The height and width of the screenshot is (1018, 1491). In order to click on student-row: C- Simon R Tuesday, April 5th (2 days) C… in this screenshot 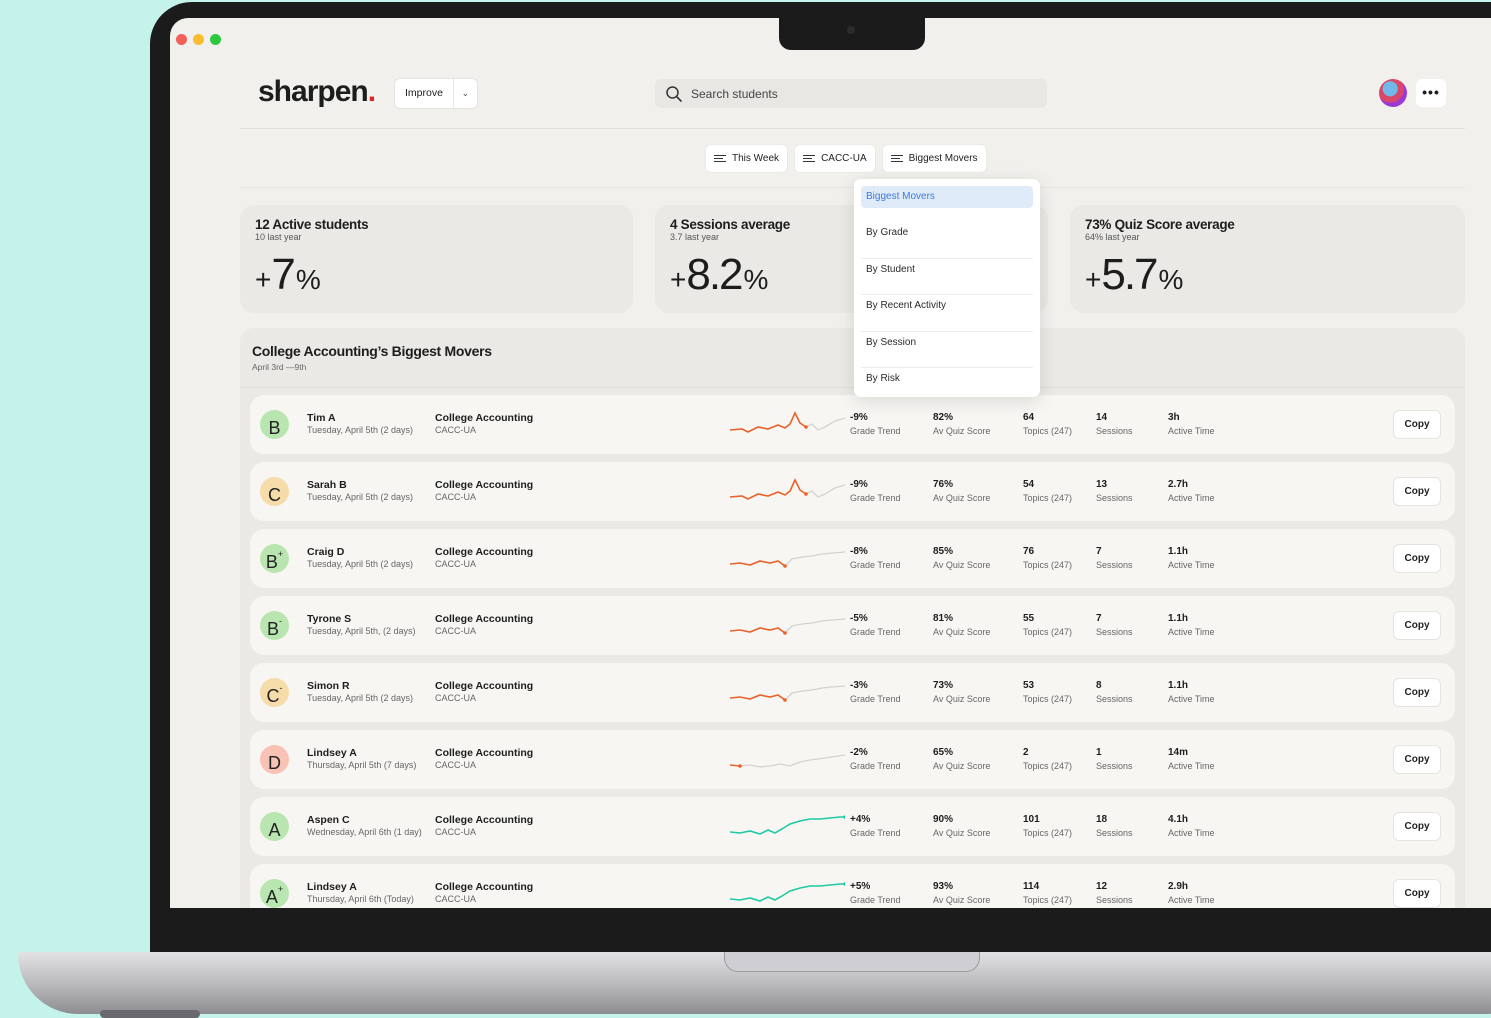, I will do `click(852, 692)`.